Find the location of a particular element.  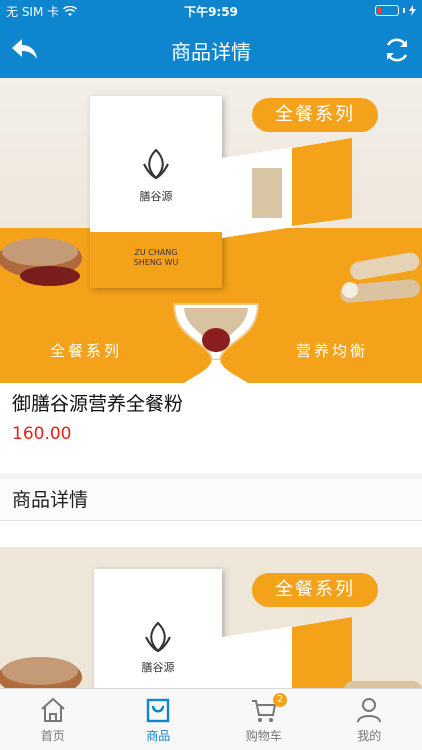

tab-cart: 2 购物车 is located at coordinates (264, 719).